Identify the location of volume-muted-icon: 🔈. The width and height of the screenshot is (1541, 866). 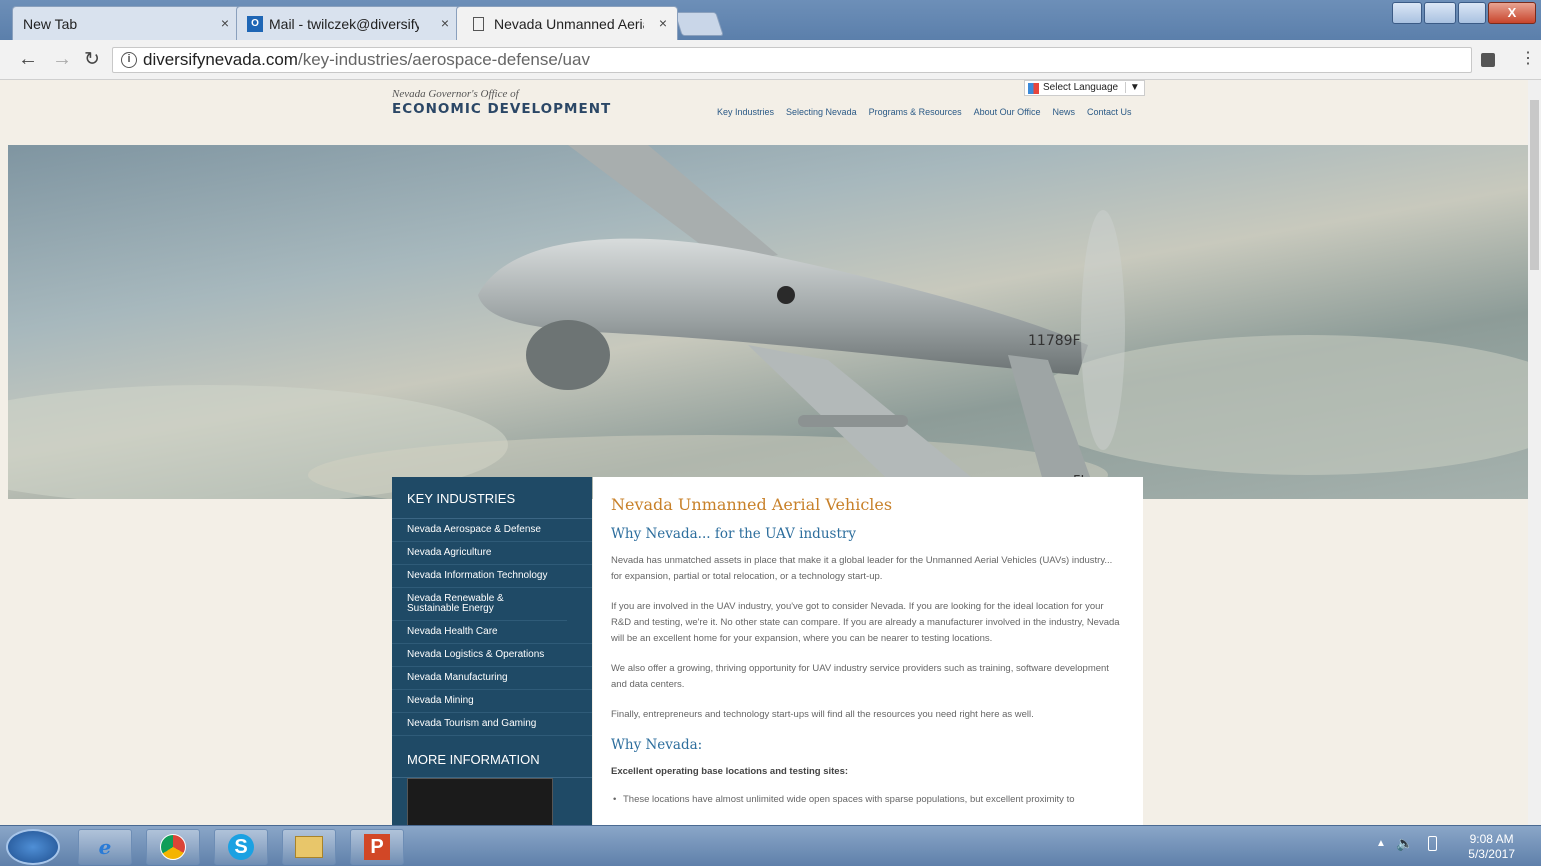
(1404, 843).